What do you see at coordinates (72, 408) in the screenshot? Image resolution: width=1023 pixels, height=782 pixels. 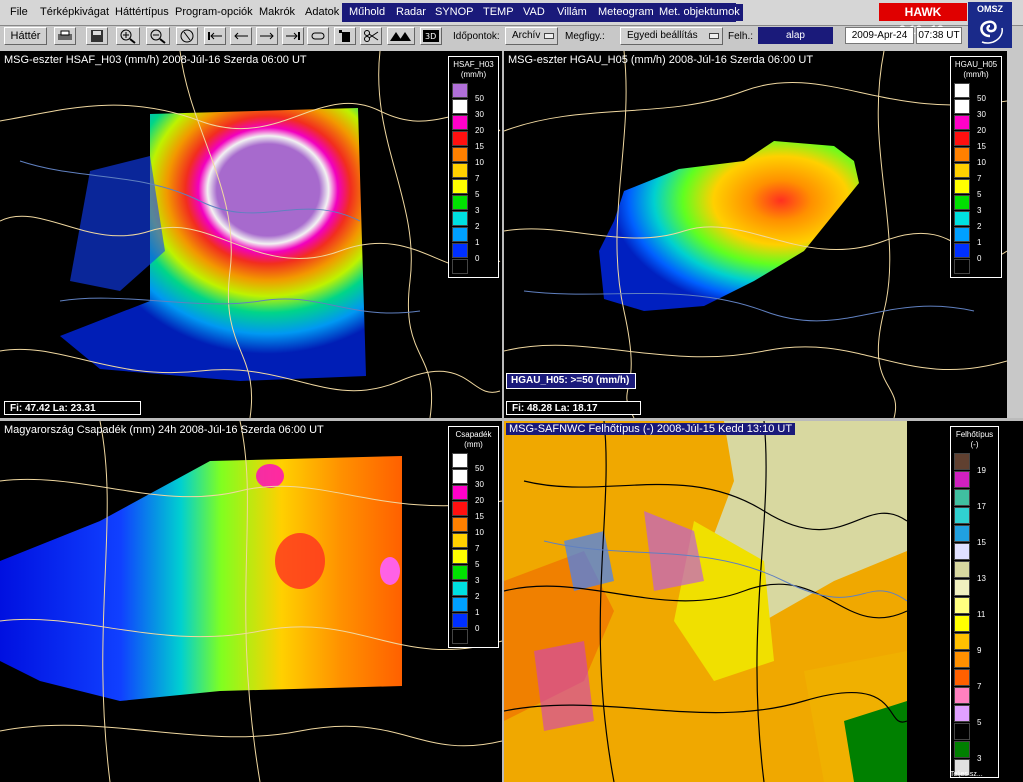 I see `coord-readout: Fi: 47.42 La: 23.31` at bounding box center [72, 408].